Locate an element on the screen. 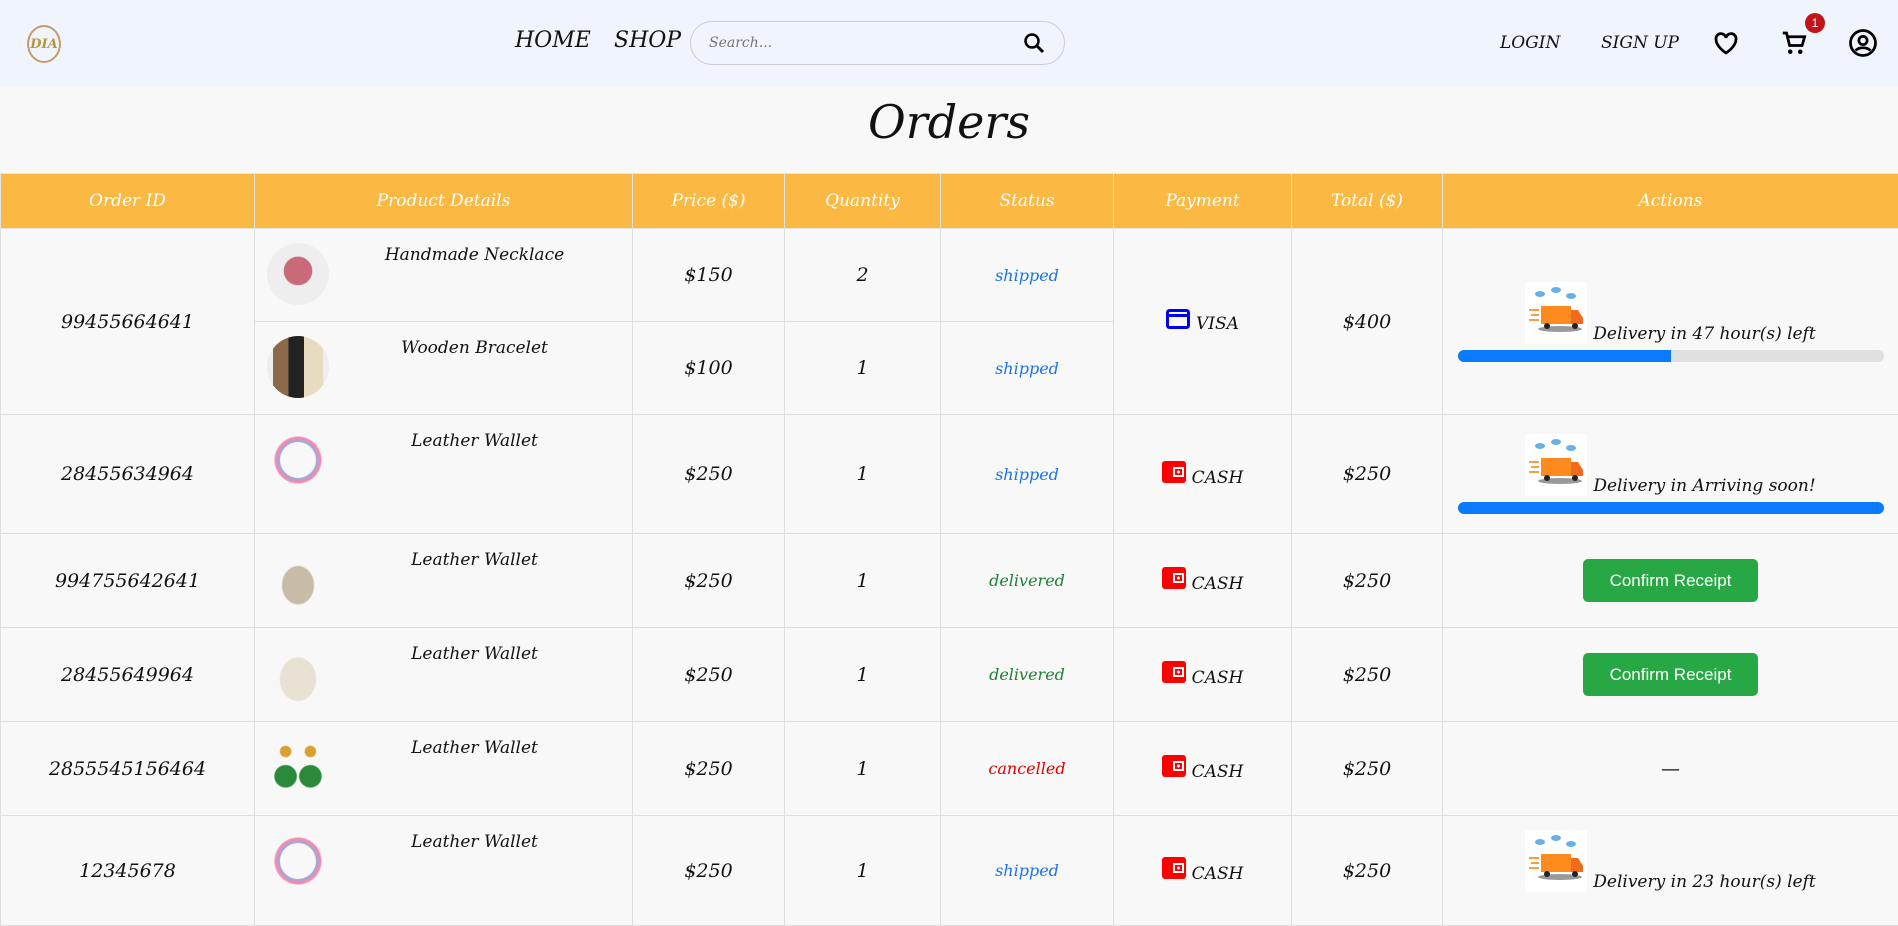 The height and width of the screenshot is (926, 1898). product-details: Handmade Necklace is located at coordinates (444, 275).